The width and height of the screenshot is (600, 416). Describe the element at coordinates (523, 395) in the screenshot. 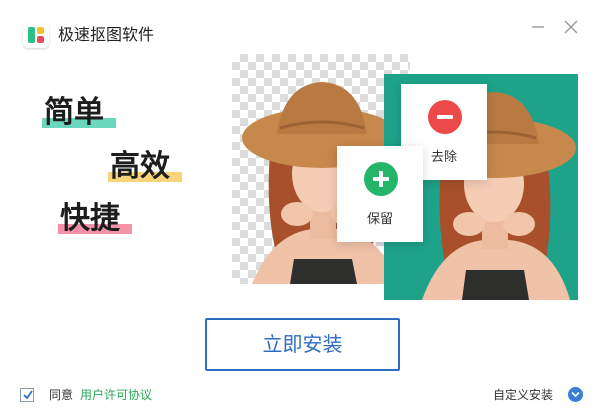

I see `custom-install-link: 自定义安装` at that location.